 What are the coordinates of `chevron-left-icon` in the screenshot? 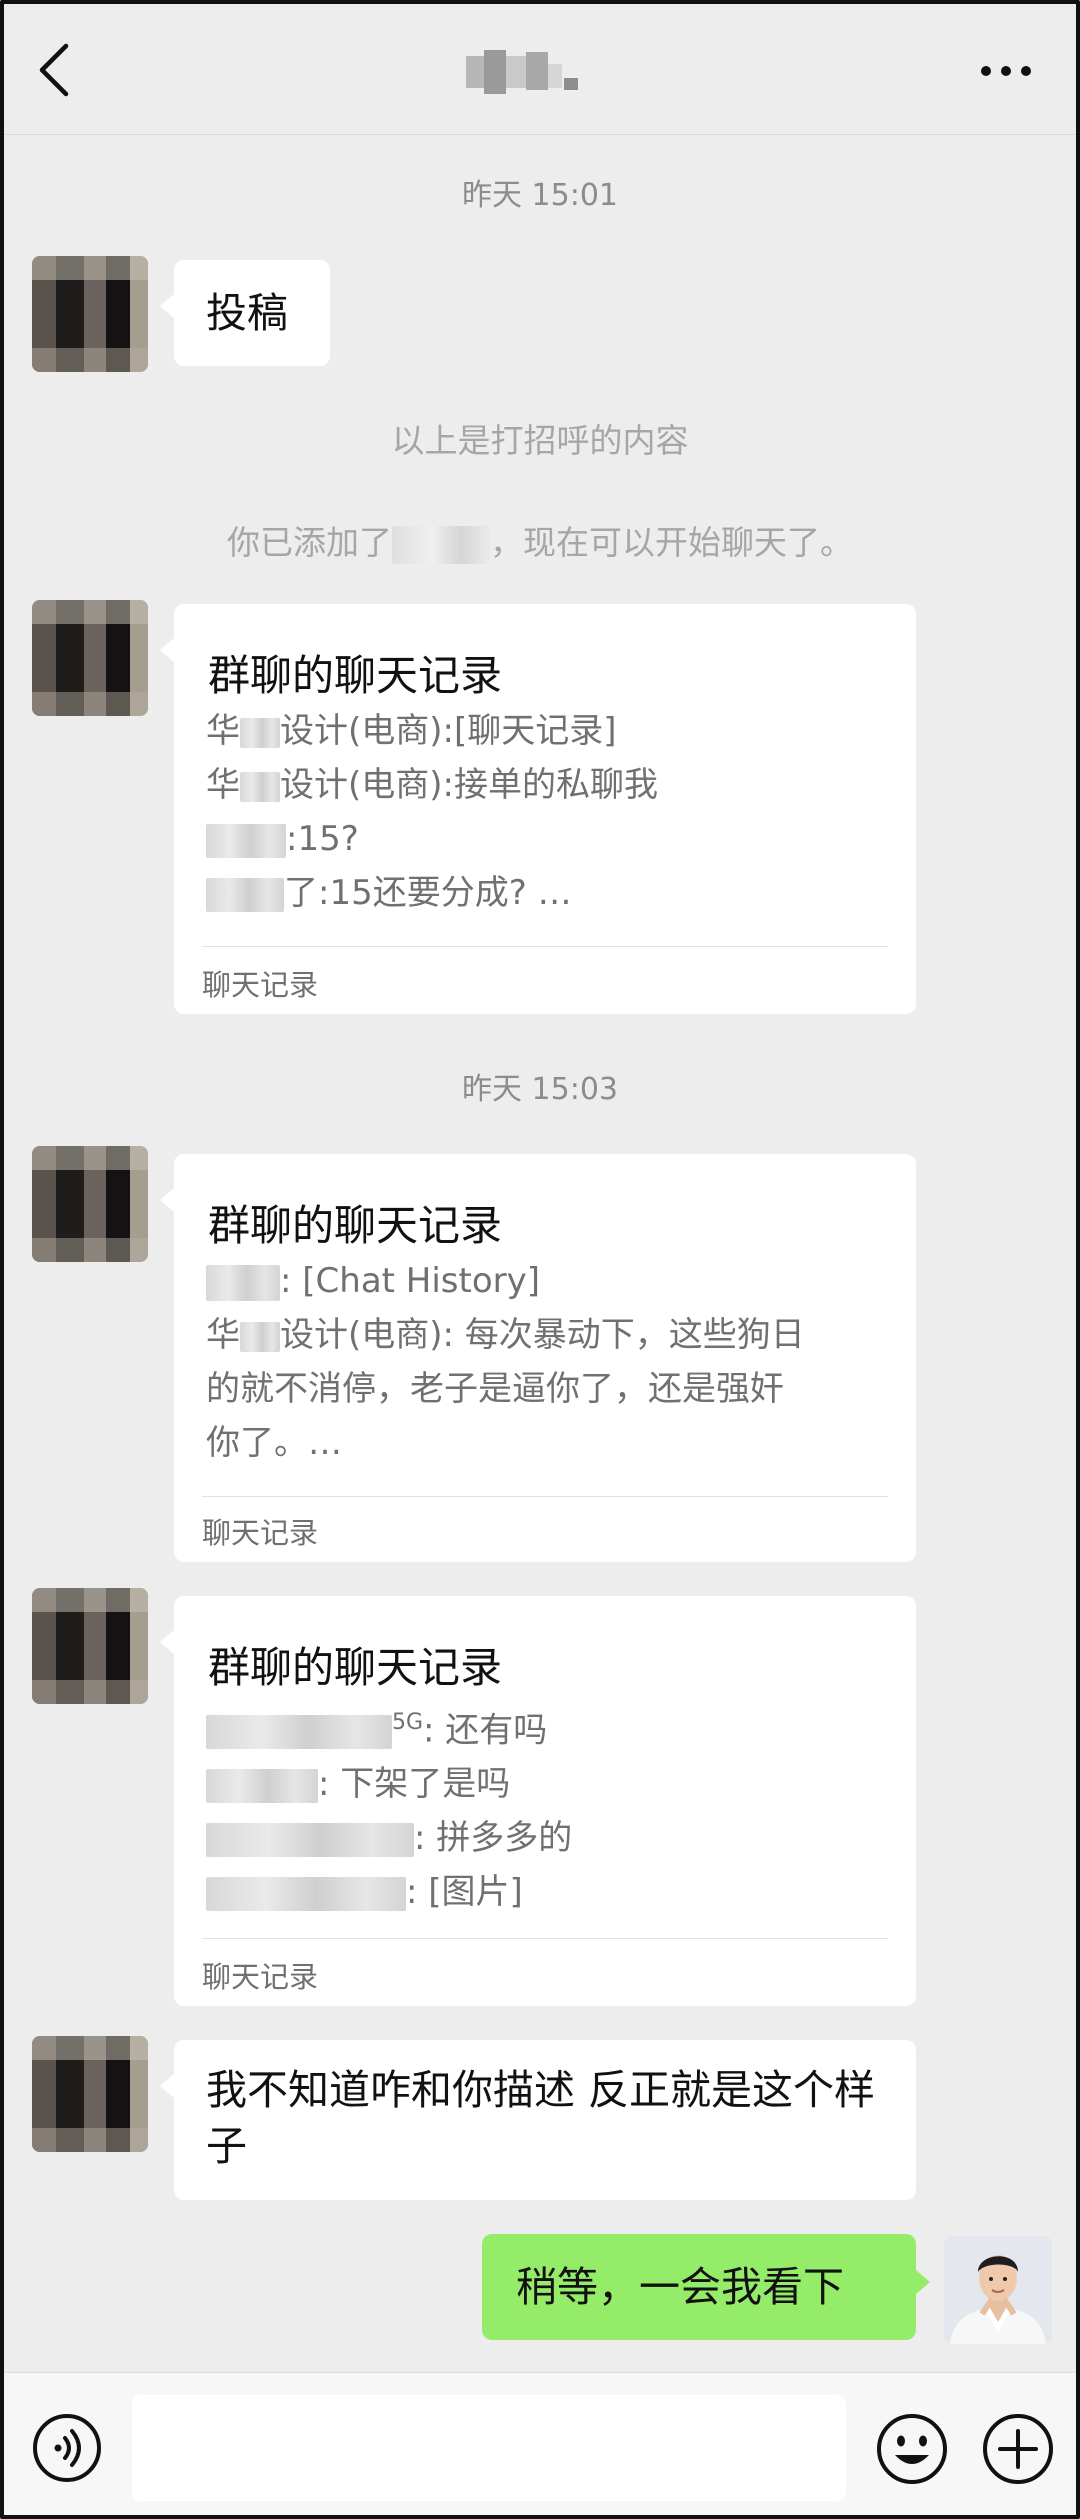 It's located at (54, 70).